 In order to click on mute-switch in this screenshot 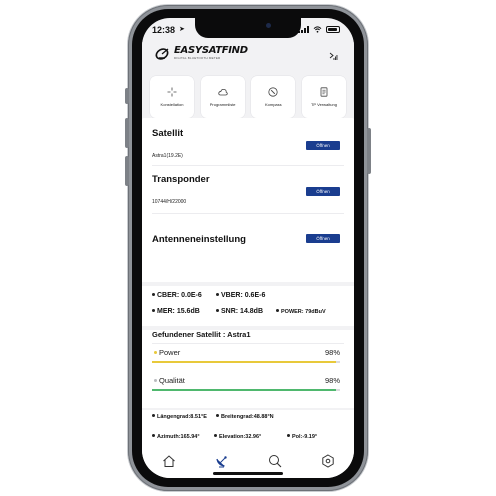, I will do `click(127, 96)`.